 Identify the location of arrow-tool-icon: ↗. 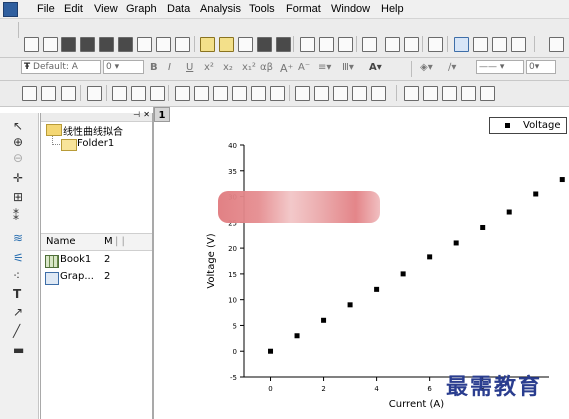
(18, 312).